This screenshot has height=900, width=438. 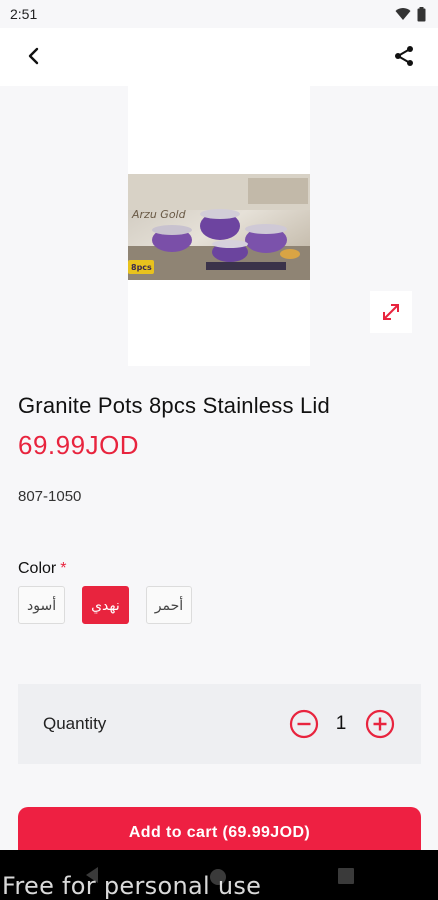 What do you see at coordinates (421, 13) in the screenshot?
I see `battery-icon` at bounding box center [421, 13].